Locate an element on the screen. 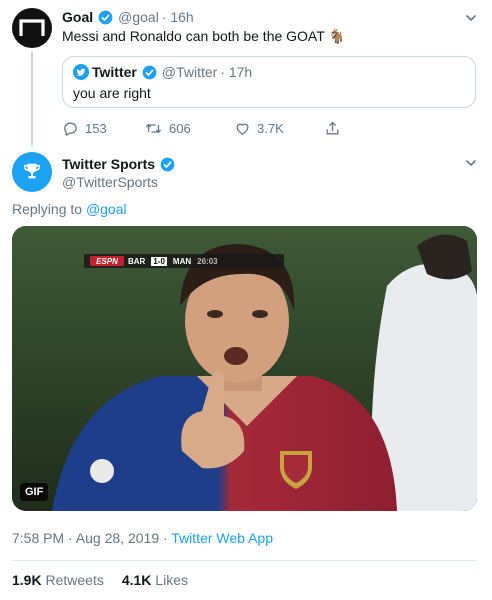 The width and height of the screenshot is (492, 600). quoted-handle: @Twitter is located at coordinates (189, 72).